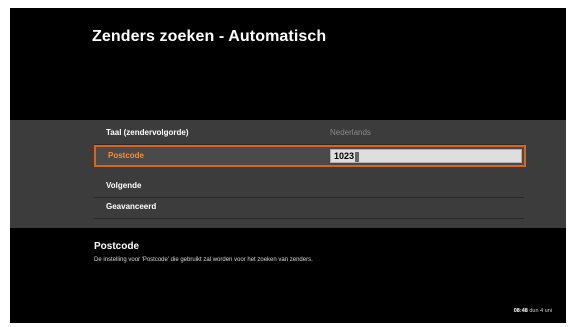 The height and width of the screenshot is (327, 576). Describe the element at coordinates (309, 134) in the screenshot. I see `row-taal: Taal (zendervolgorde) Nederlands` at that location.